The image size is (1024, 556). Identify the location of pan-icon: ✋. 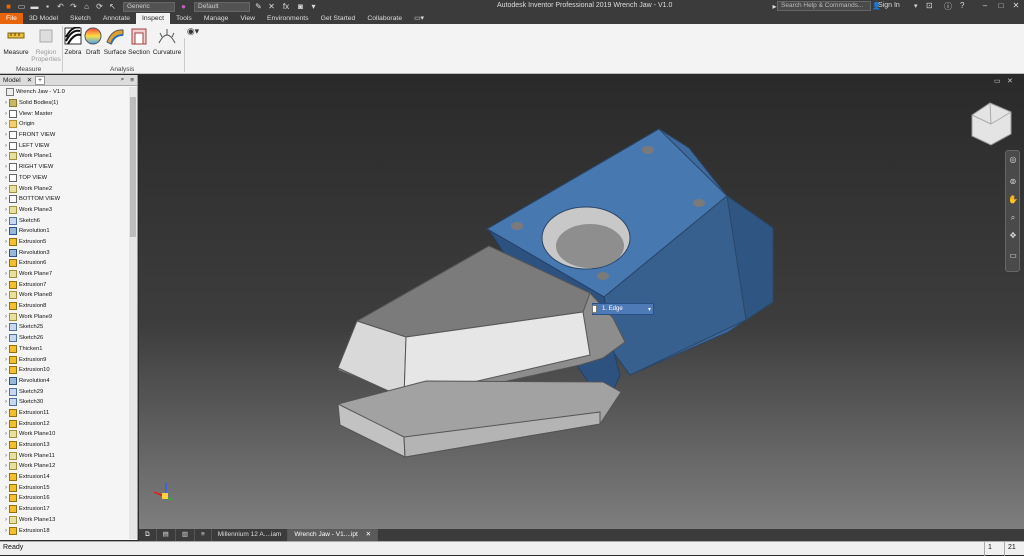
(1013, 200).